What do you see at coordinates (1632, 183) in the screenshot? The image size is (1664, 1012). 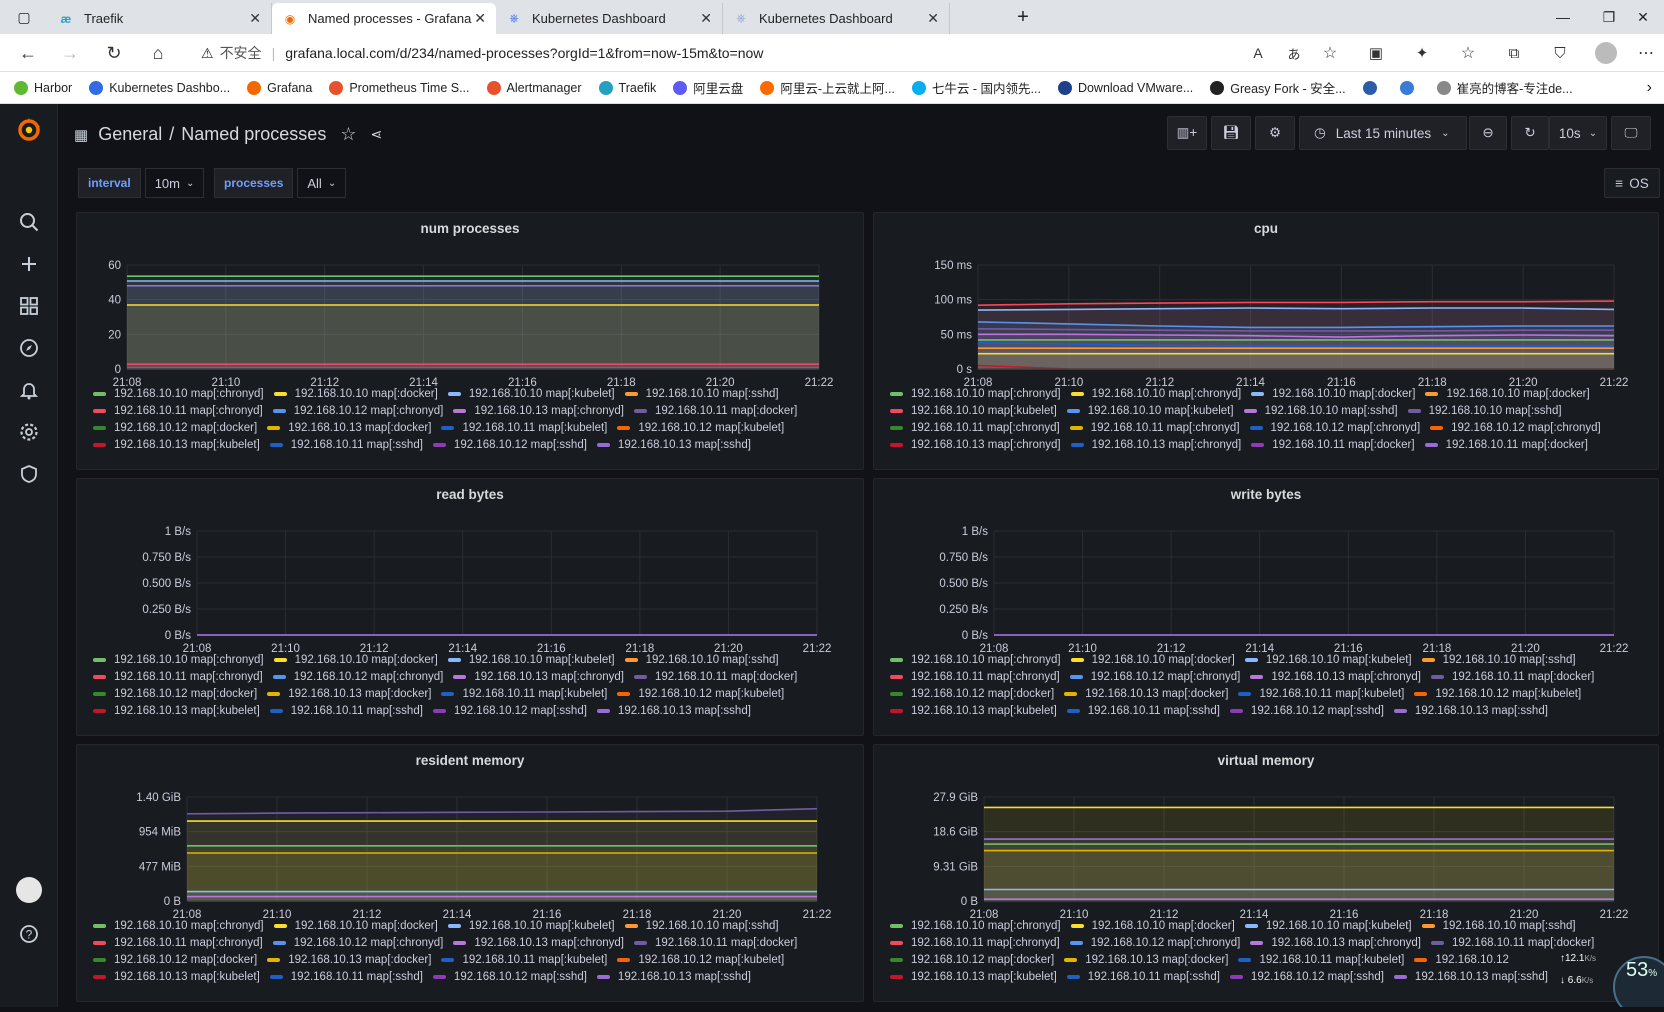 I see `os-link-button: ≡ OS` at bounding box center [1632, 183].